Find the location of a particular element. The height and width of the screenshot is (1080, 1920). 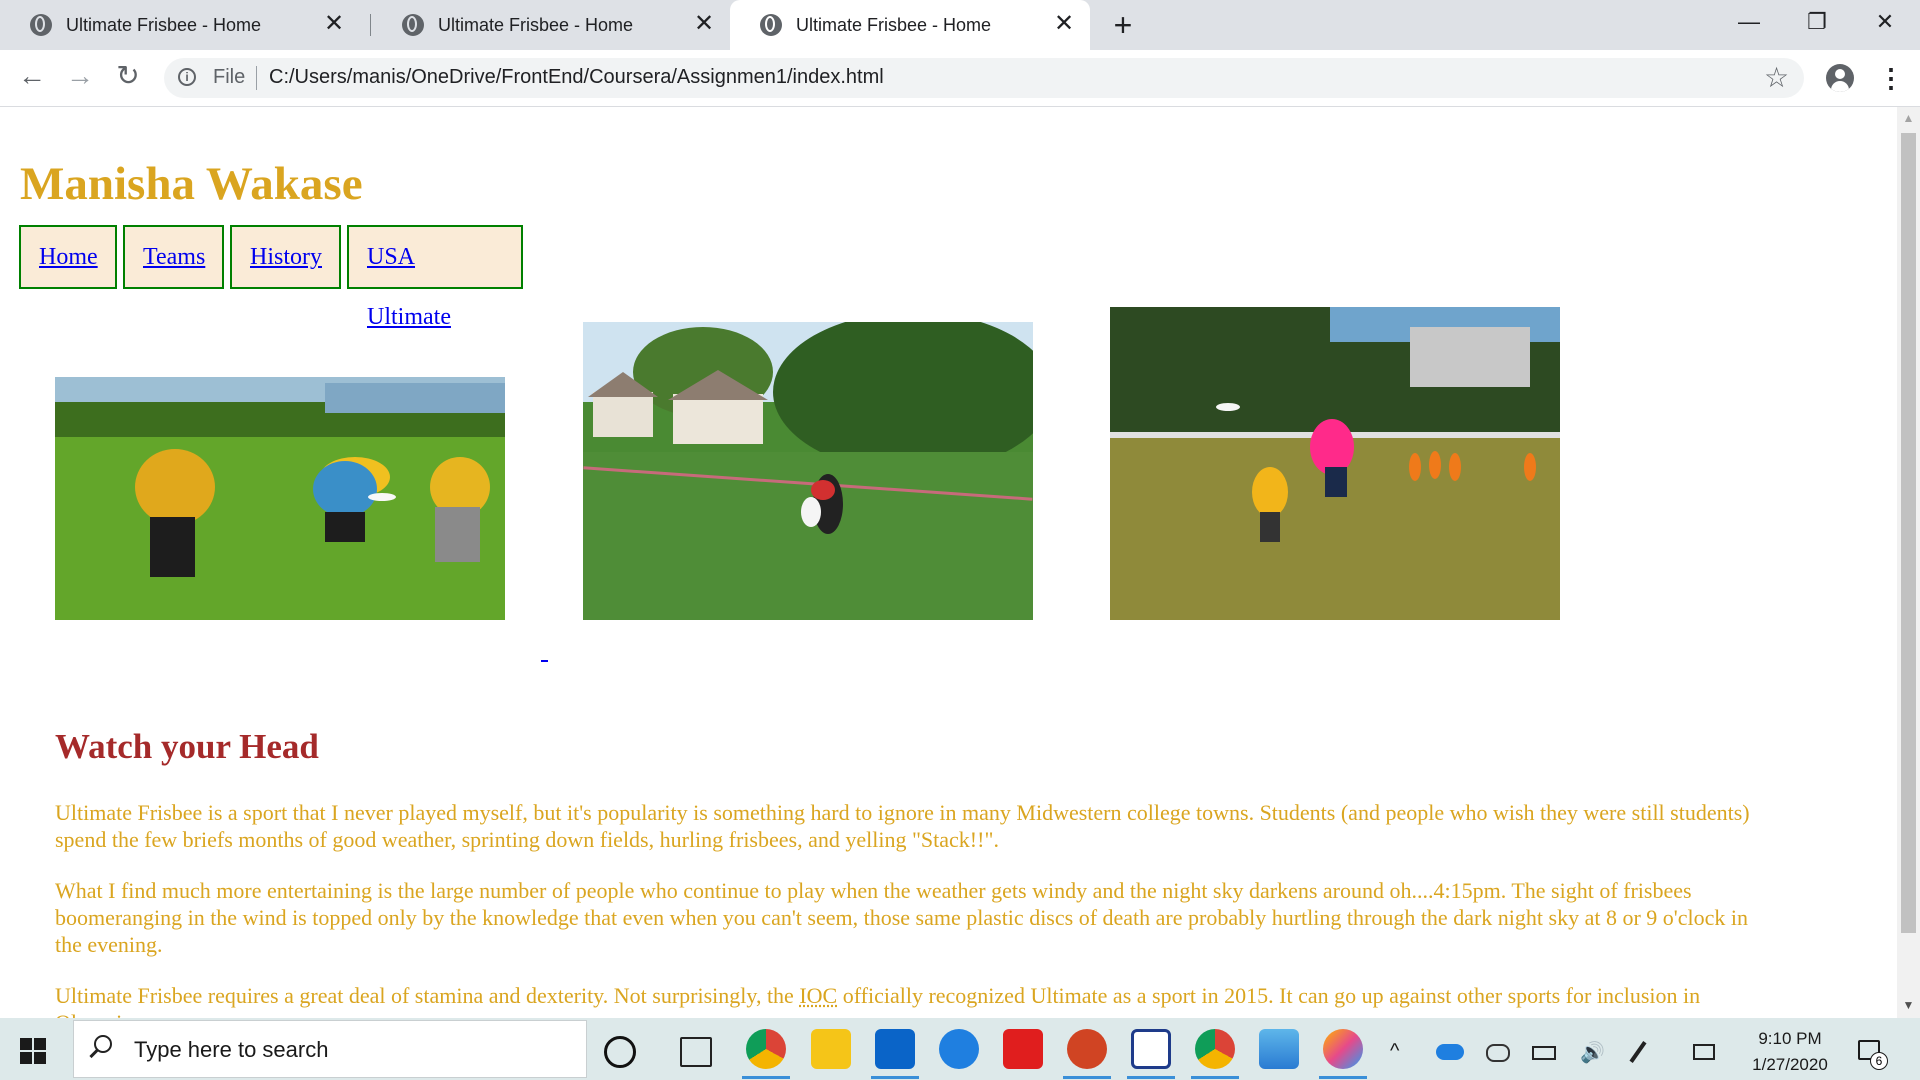

taskbar-search-box: Type here to search is located at coordinates (330, 1049).